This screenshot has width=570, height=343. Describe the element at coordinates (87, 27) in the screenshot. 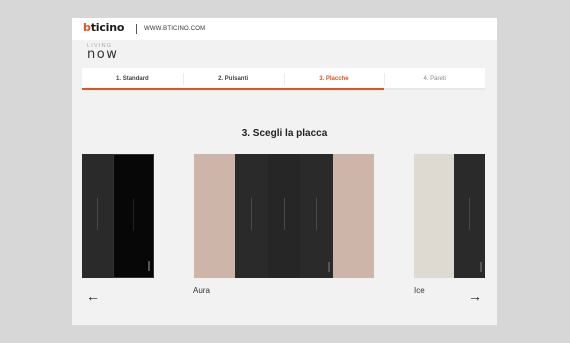

I see `logo-prefix: b` at that location.